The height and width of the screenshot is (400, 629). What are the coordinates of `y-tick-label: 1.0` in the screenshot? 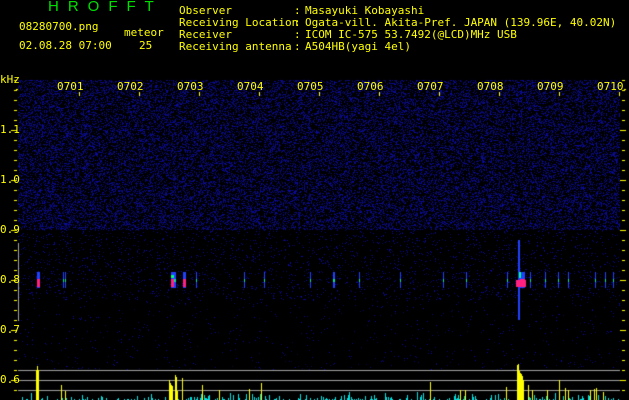 It's located at (10, 179).